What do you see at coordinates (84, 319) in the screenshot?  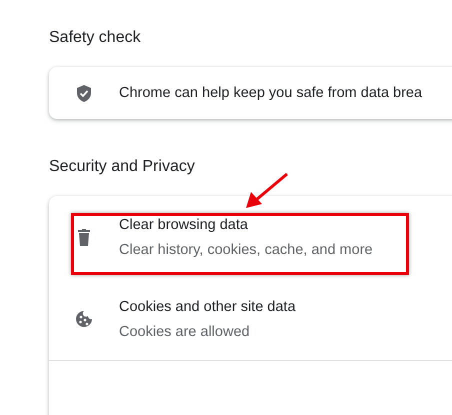 I see `cookie-icon` at bounding box center [84, 319].